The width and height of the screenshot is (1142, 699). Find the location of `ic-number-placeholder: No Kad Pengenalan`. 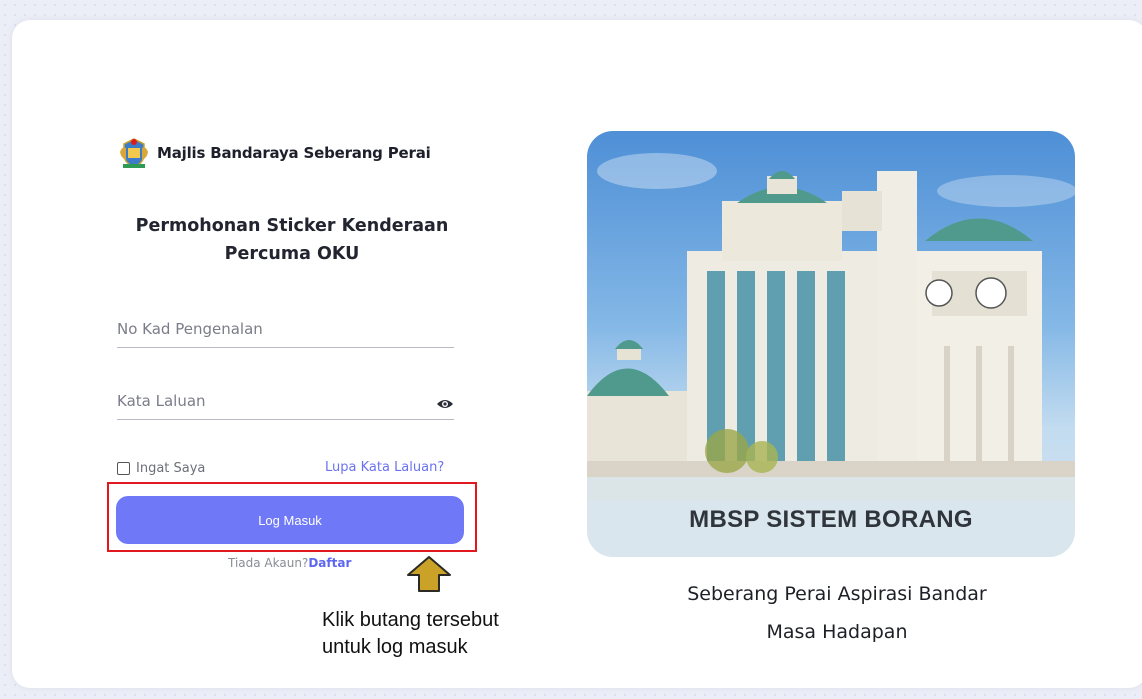

ic-number-placeholder: No Kad Pengenalan is located at coordinates (190, 329).